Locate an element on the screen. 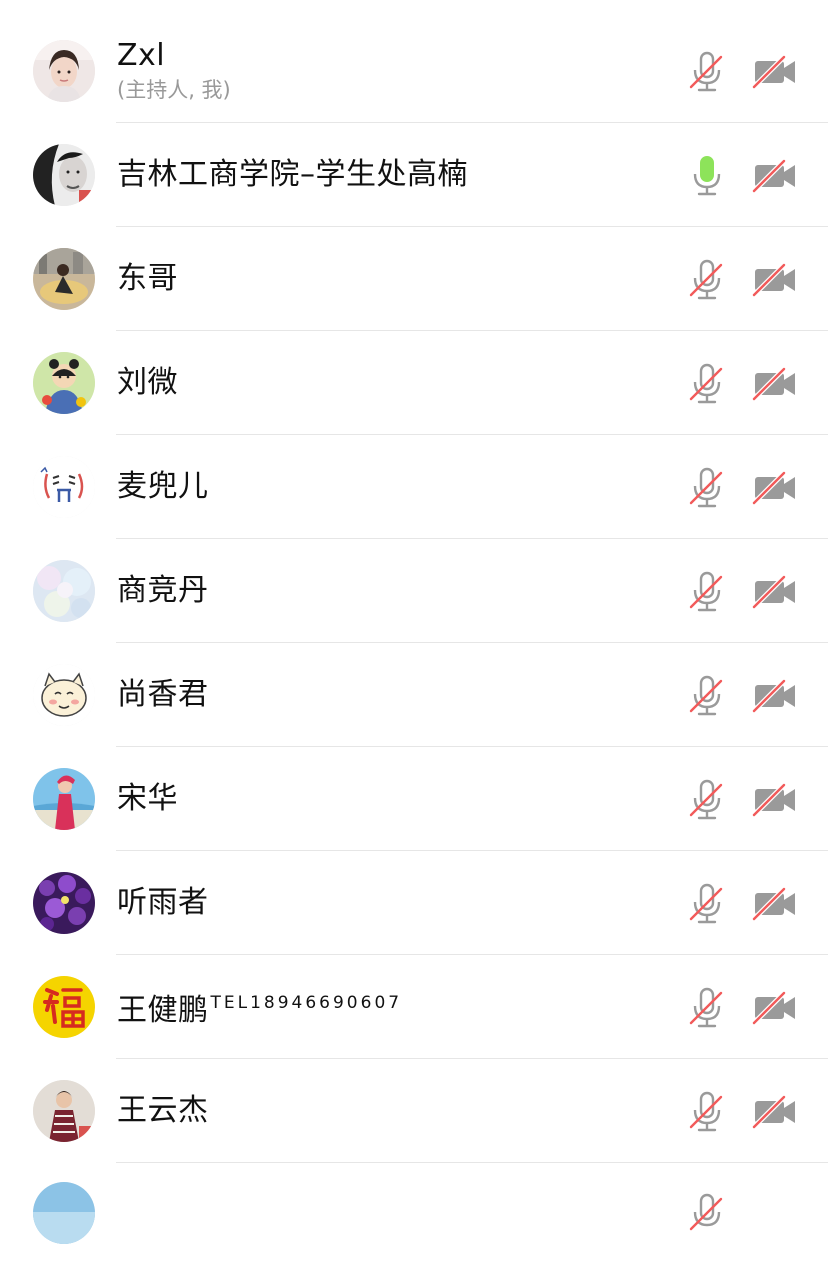  participant-row: 听雨者 is located at coordinates (414, 903).